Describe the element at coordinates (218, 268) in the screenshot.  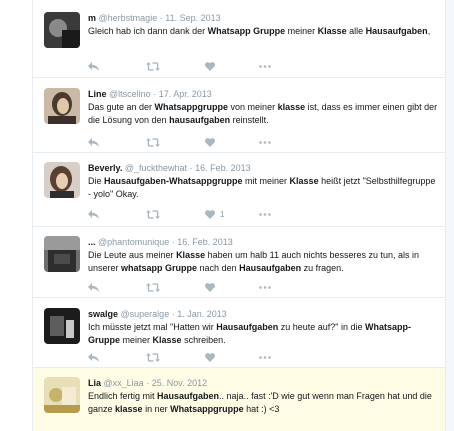
I see `text-segment: nach den` at that location.